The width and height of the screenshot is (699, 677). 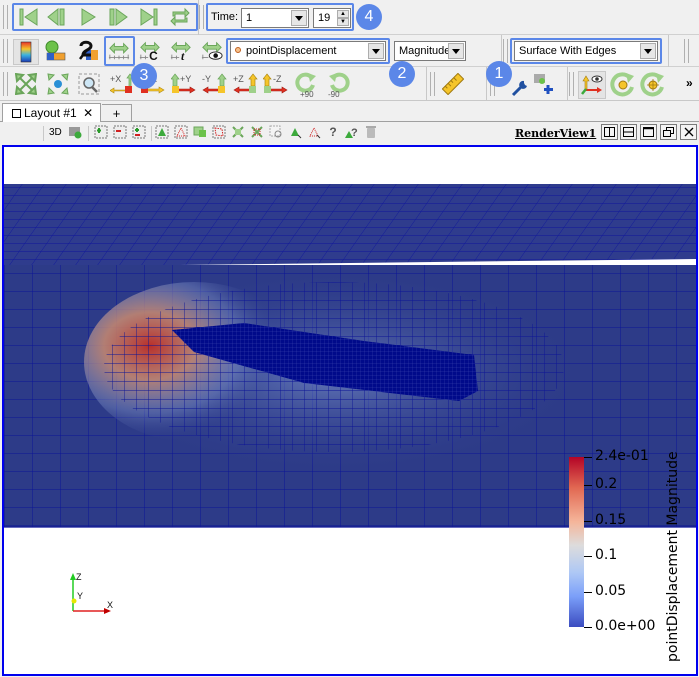 What do you see at coordinates (371, 132) in the screenshot?
I see `clear-selection-button` at bounding box center [371, 132].